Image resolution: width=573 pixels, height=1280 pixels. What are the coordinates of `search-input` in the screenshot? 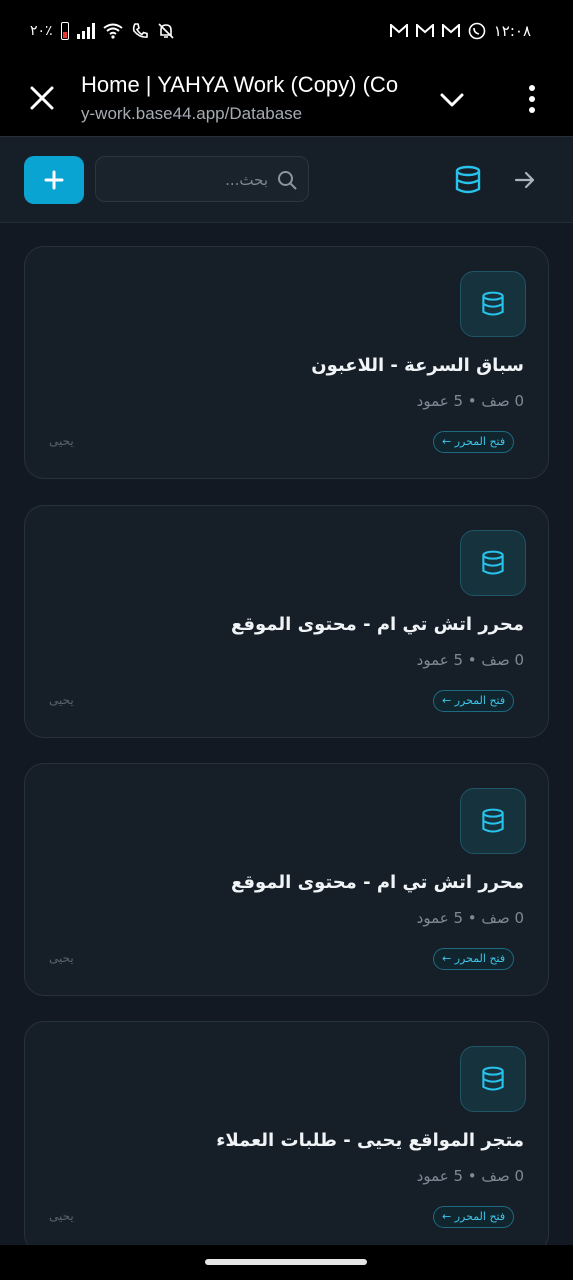 It's located at (188, 180).